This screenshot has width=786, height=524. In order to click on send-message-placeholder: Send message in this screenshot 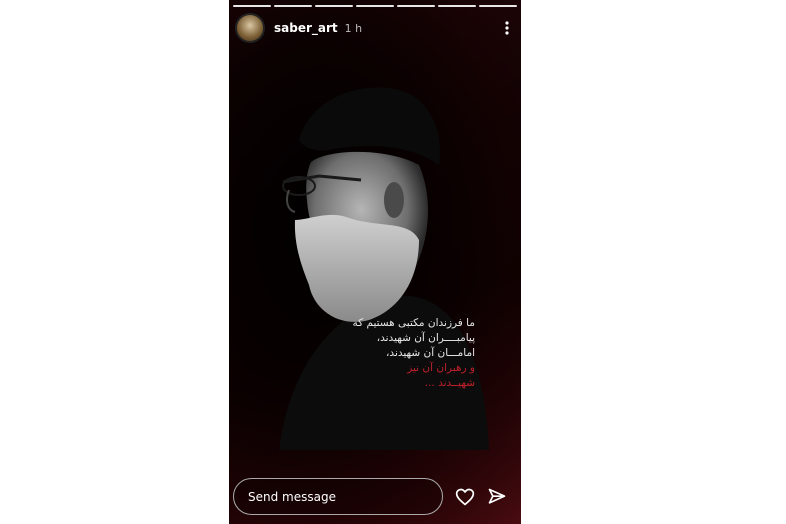, I will do `click(292, 496)`.